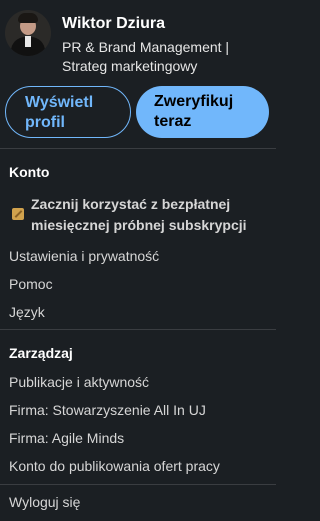  What do you see at coordinates (41, 353) in the screenshot?
I see `section-title-manage: Zarządzaj` at bounding box center [41, 353].